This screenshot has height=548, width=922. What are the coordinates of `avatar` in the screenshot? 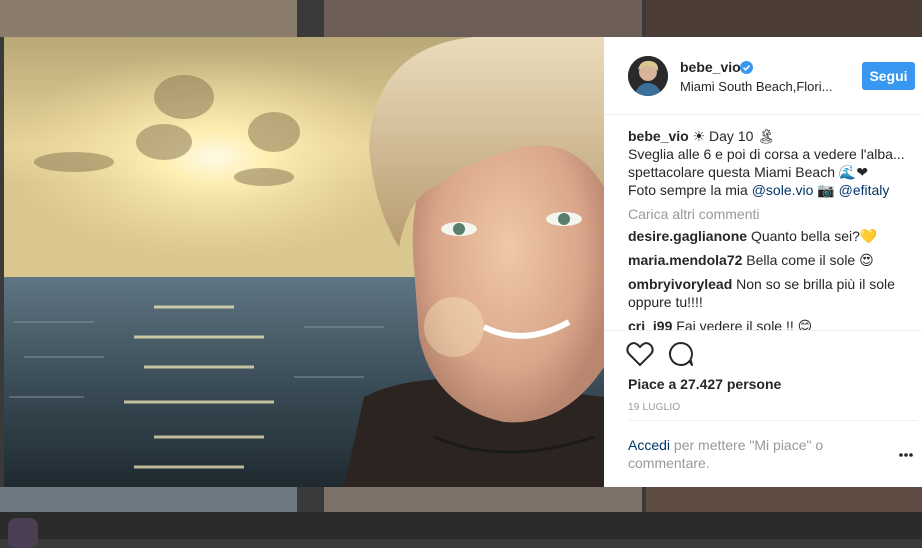 It's located at (648, 76).